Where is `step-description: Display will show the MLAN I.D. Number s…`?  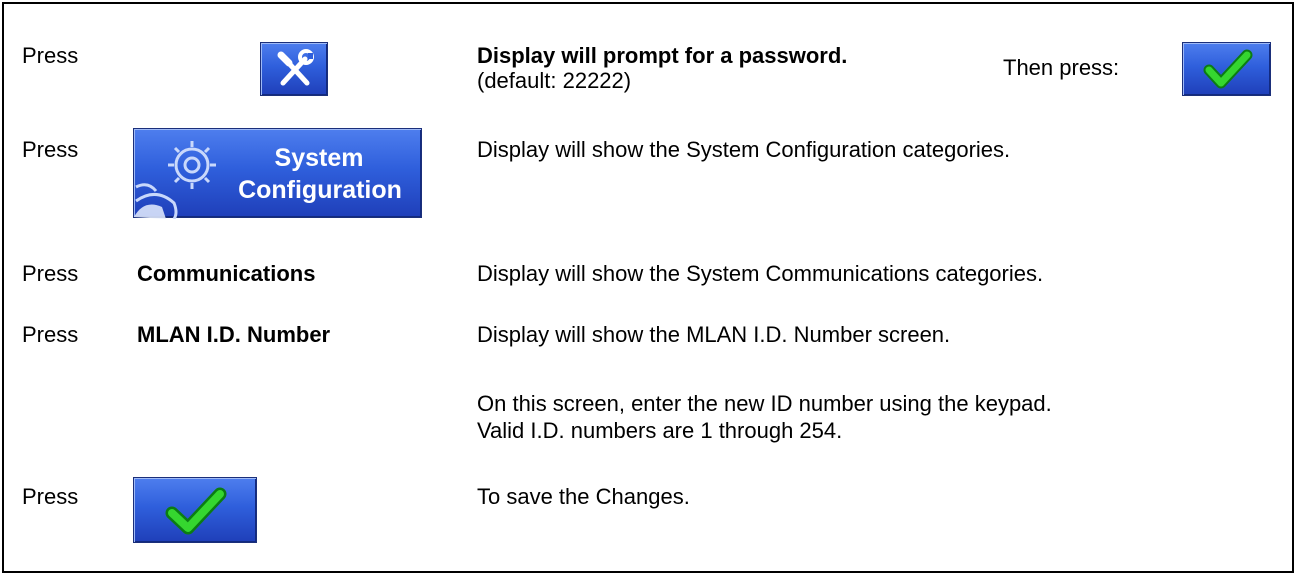
step-description: Display will show the MLAN I.D. Number s… is located at coordinates (714, 334).